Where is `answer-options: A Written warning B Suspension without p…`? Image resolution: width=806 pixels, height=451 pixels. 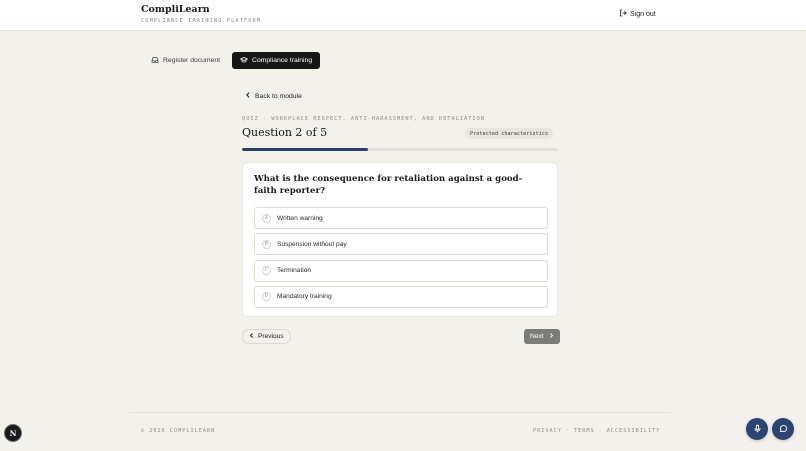 answer-options: A Written warning B Suspension without p… is located at coordinates (401, 259).